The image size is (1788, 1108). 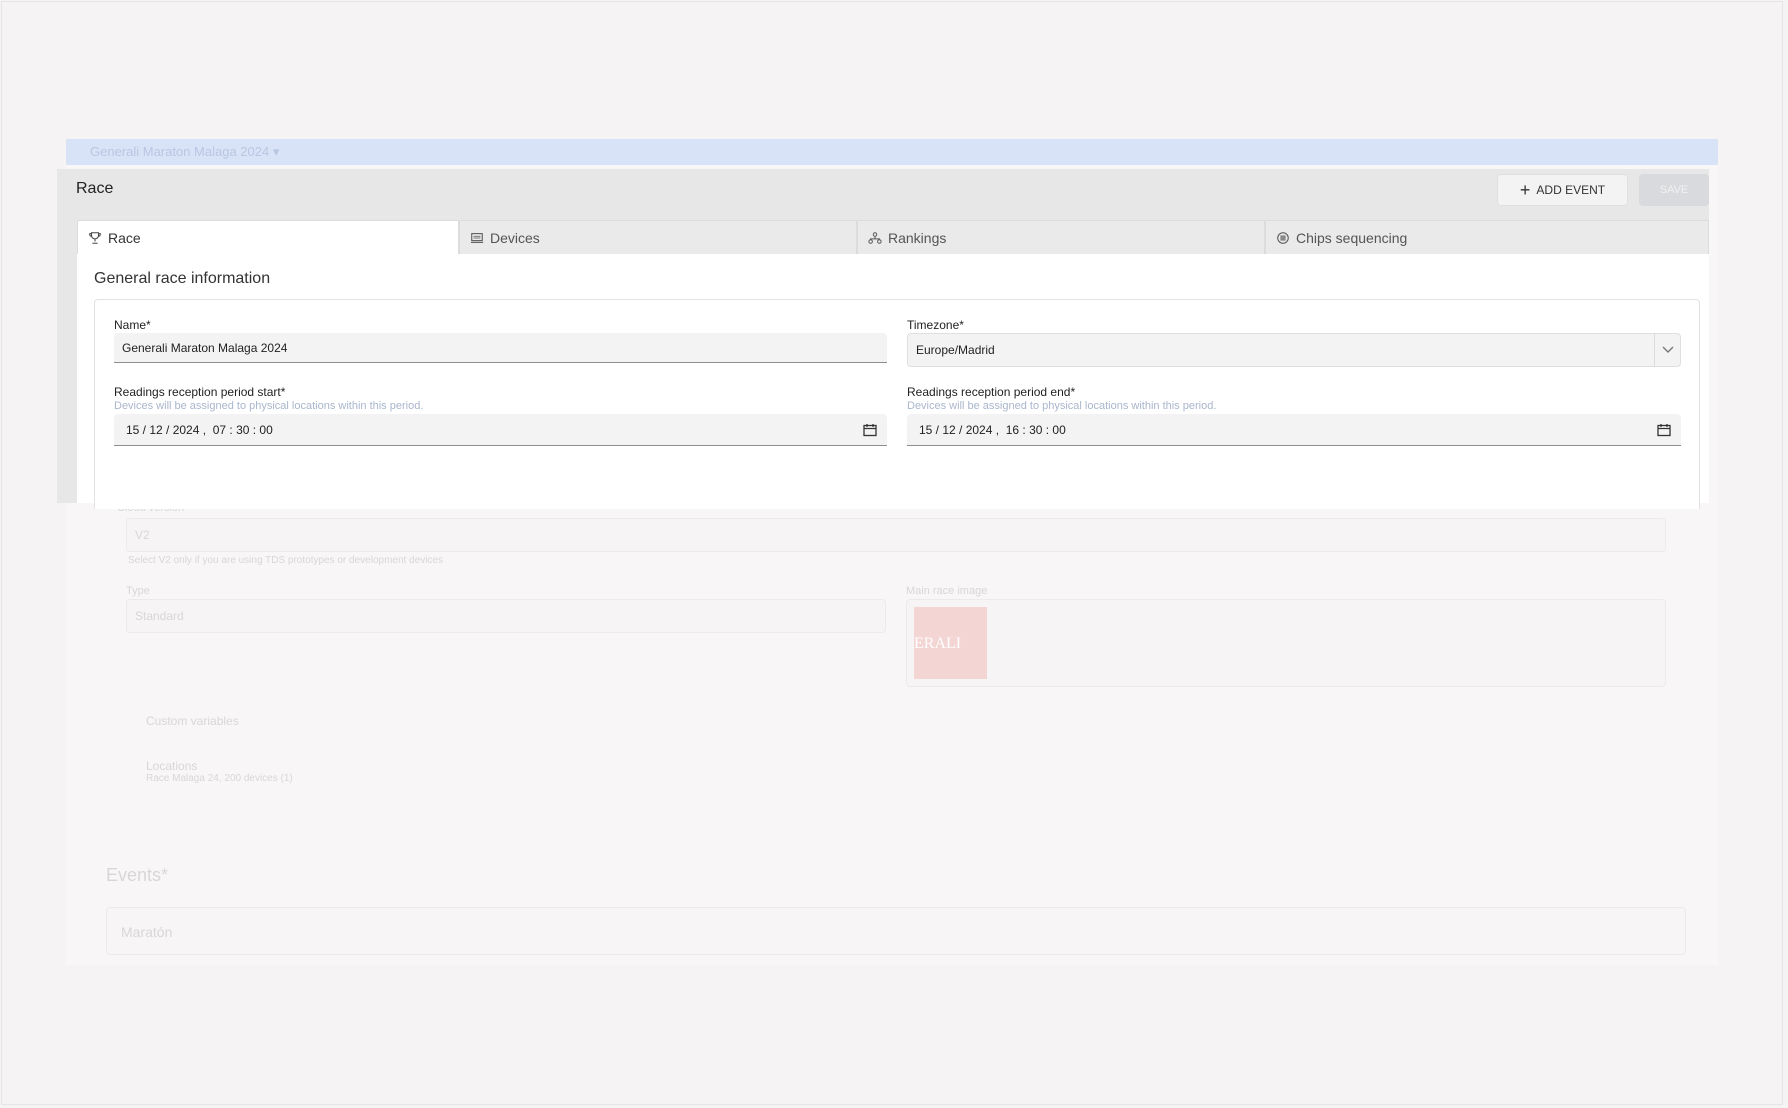 I want to click on race-selector: Generali Maraton Malaga 2024 ▾, so click(x=184, y=152).